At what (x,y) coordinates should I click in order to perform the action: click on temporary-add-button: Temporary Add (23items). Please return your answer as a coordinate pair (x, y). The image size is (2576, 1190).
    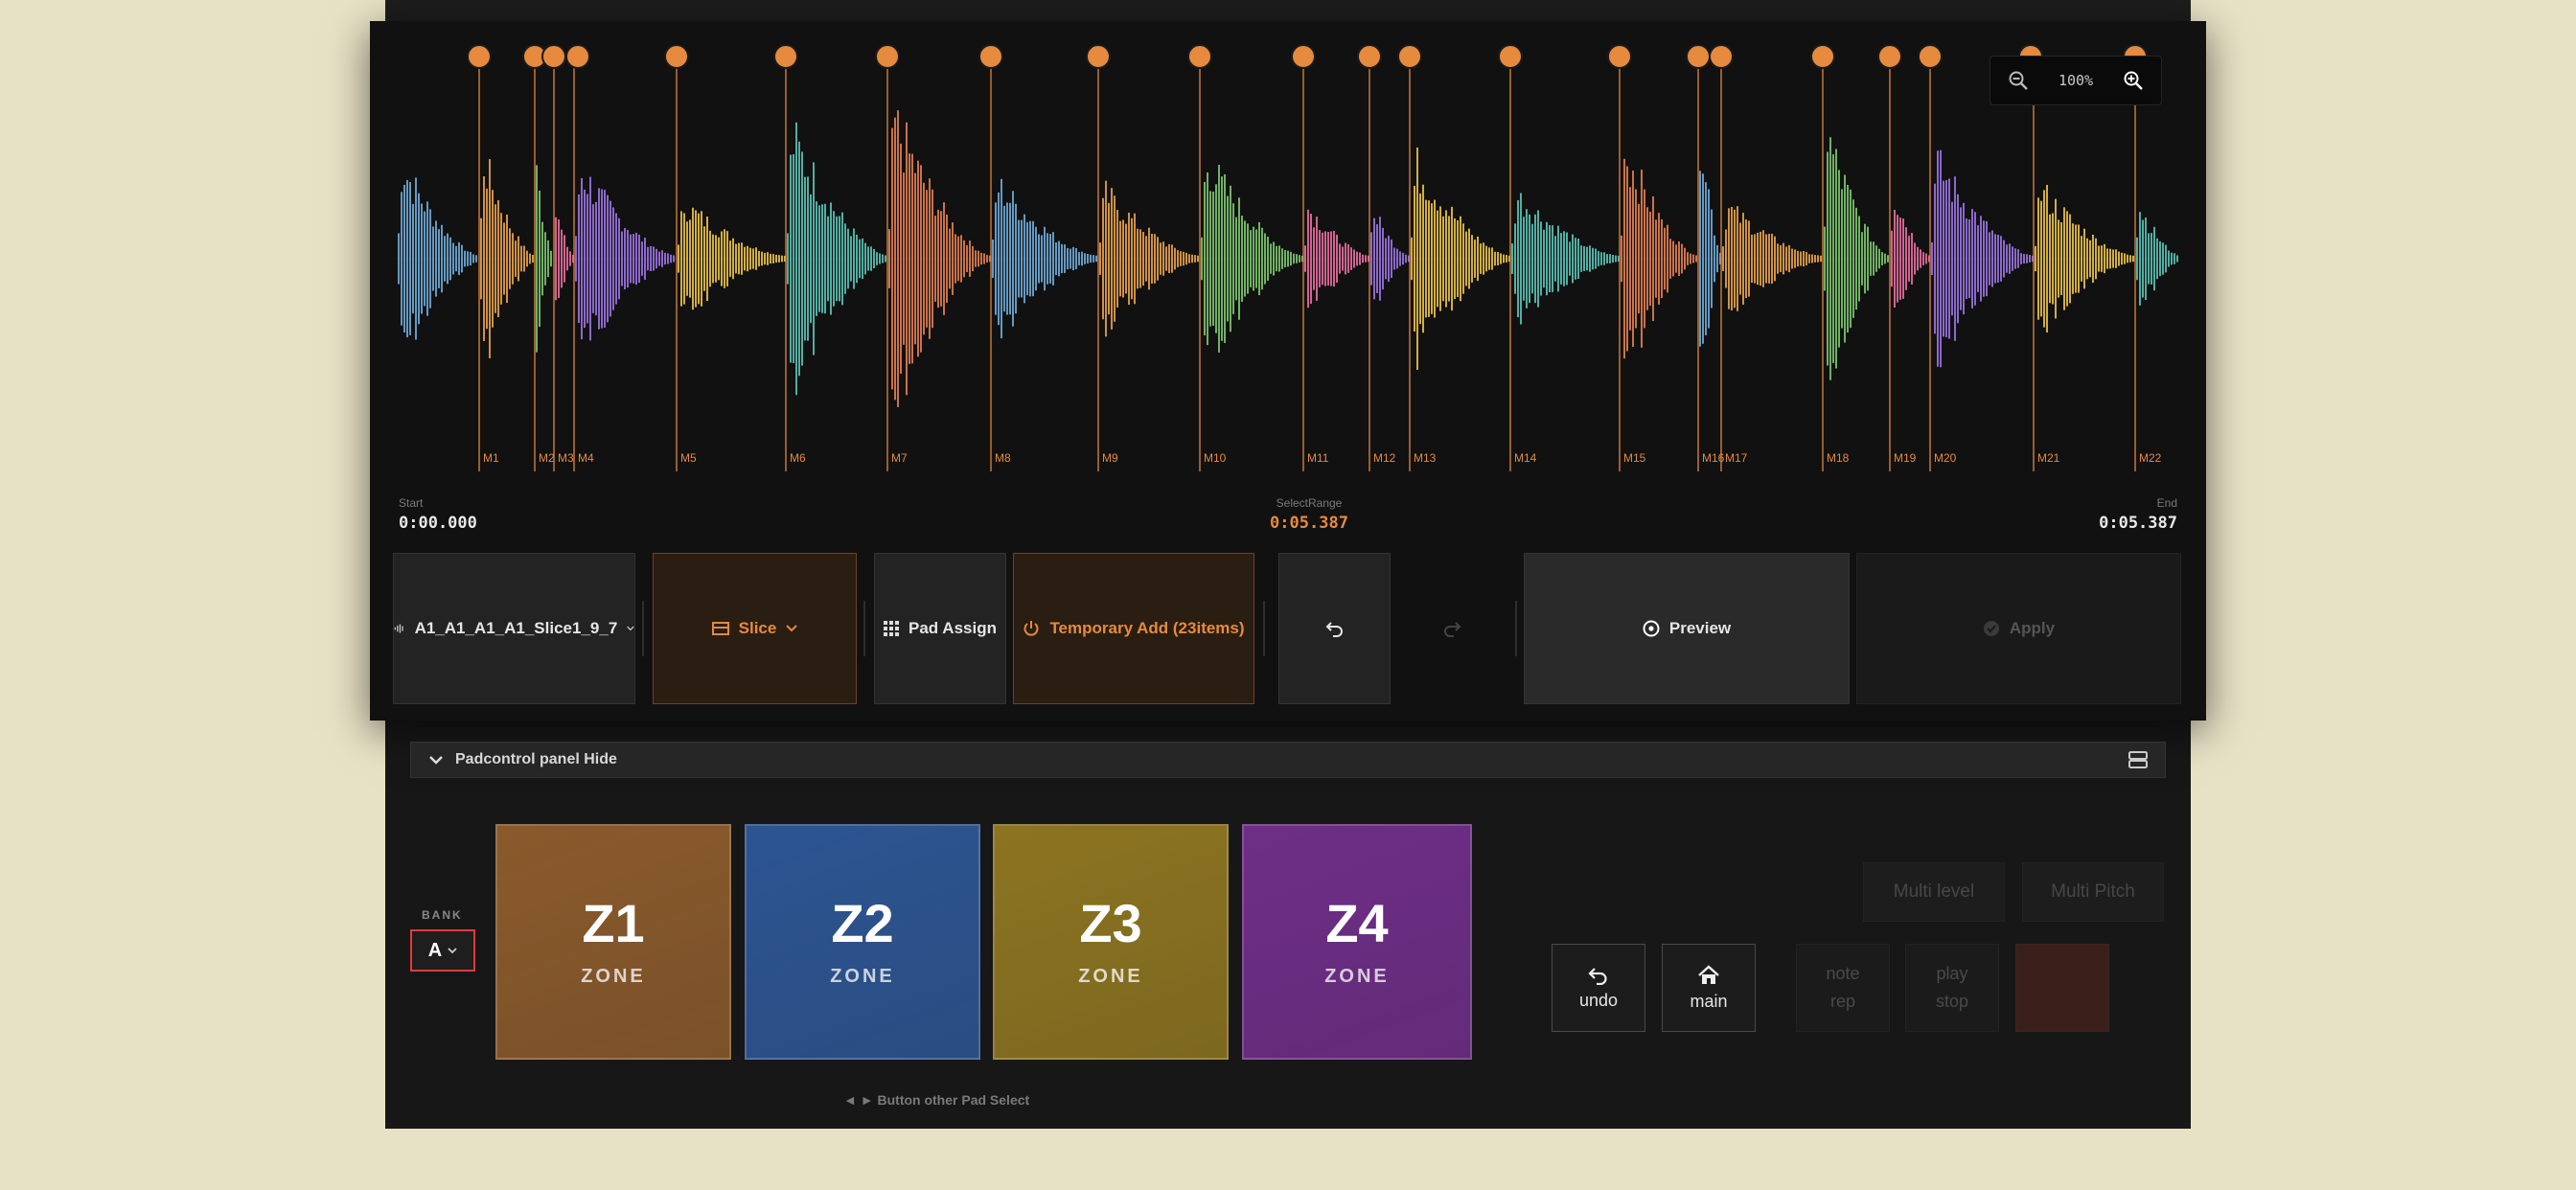
    Looking at the image, I should click on (1133, 629).